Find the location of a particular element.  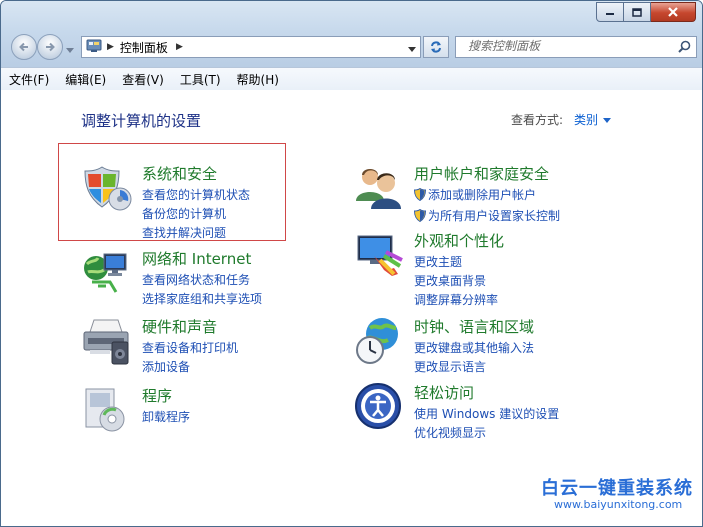

category-appearance: 外观和个性化 更改主题 更改桌面背景 调整屏幕分辨率 is located at coordinates (474, 268).